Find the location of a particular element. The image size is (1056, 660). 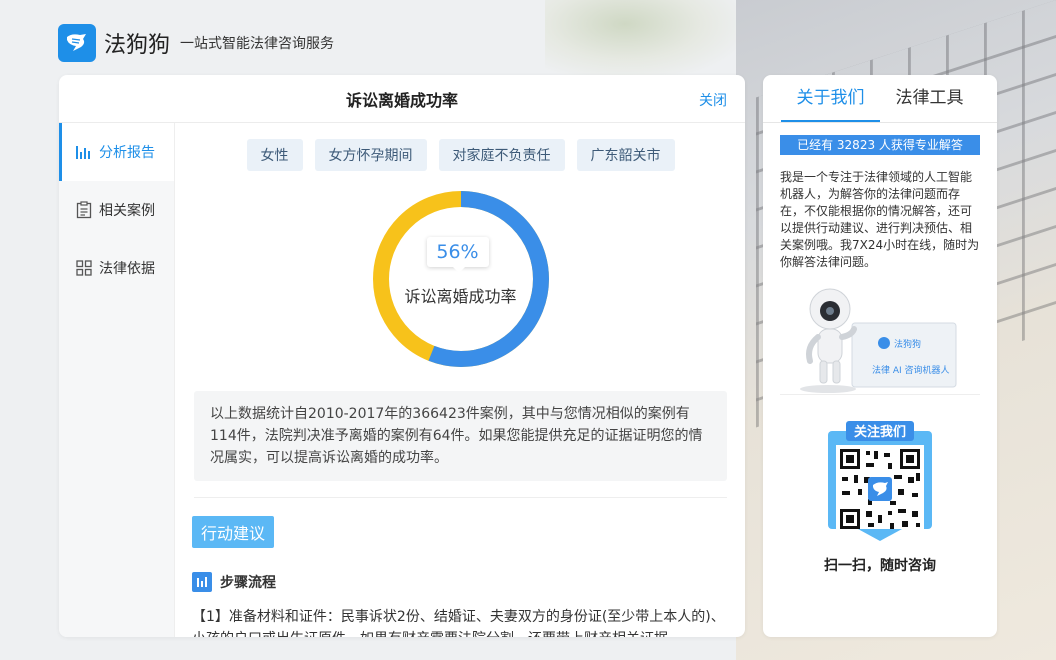

success-rate-donut: 56% 诉讼离婚成功率 is located at coordinates (461, 279).